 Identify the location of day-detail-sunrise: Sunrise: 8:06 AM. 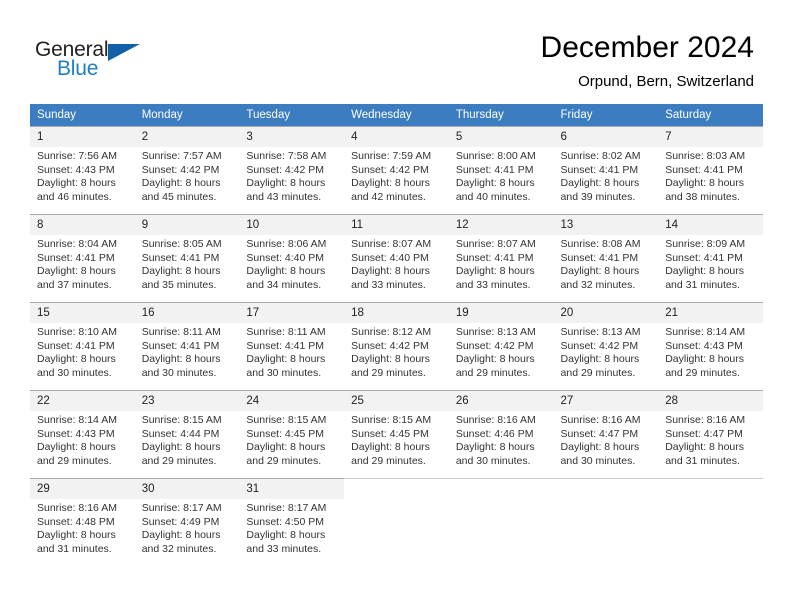
(286, 244).